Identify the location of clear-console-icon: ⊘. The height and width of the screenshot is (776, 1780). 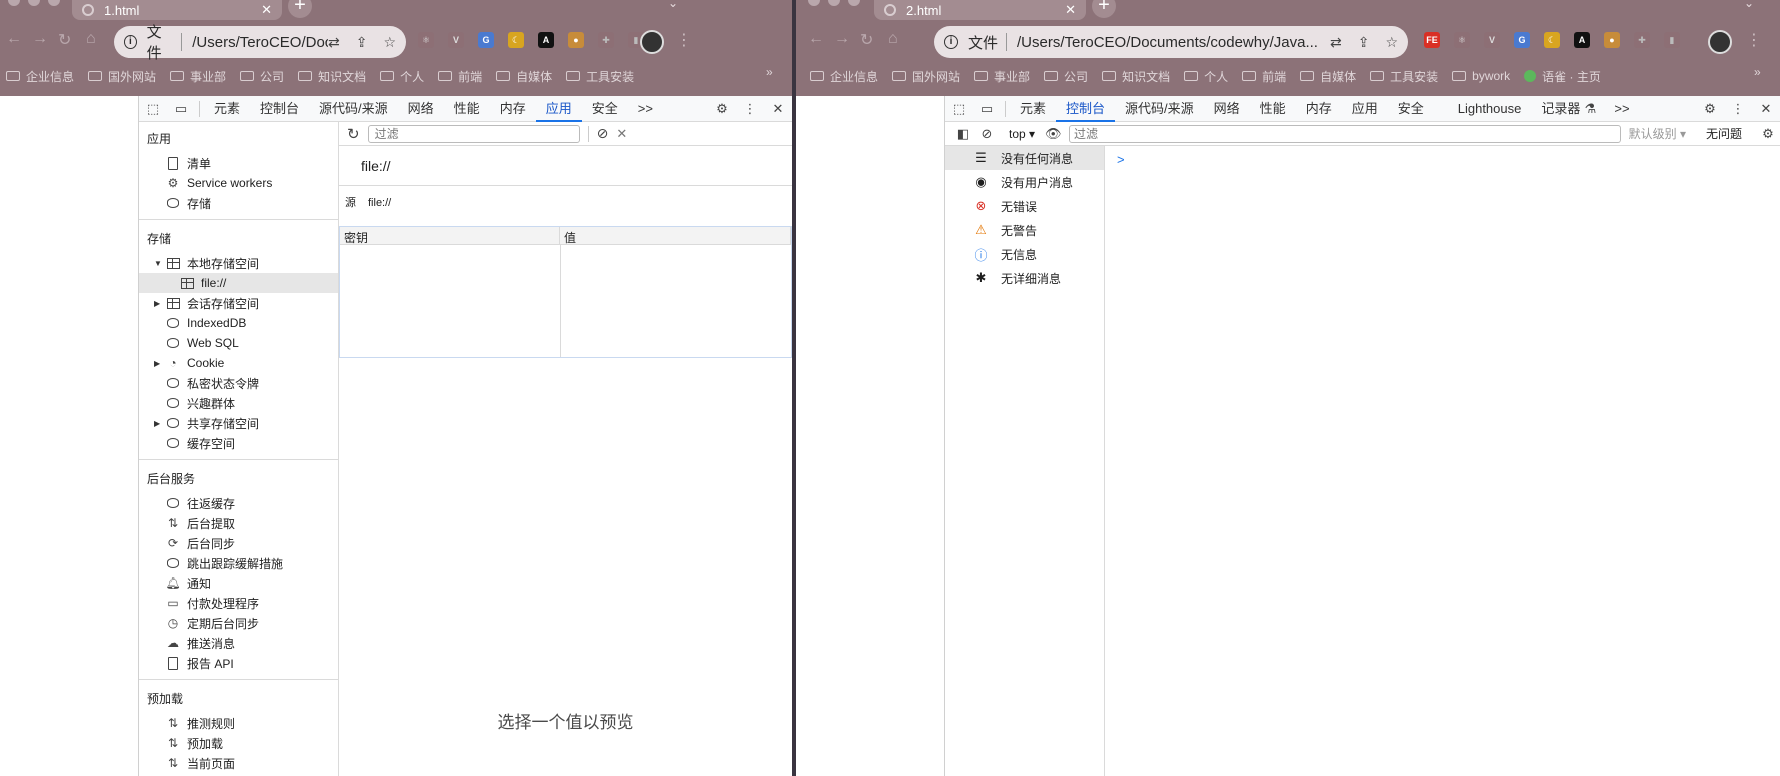
(987, 134).